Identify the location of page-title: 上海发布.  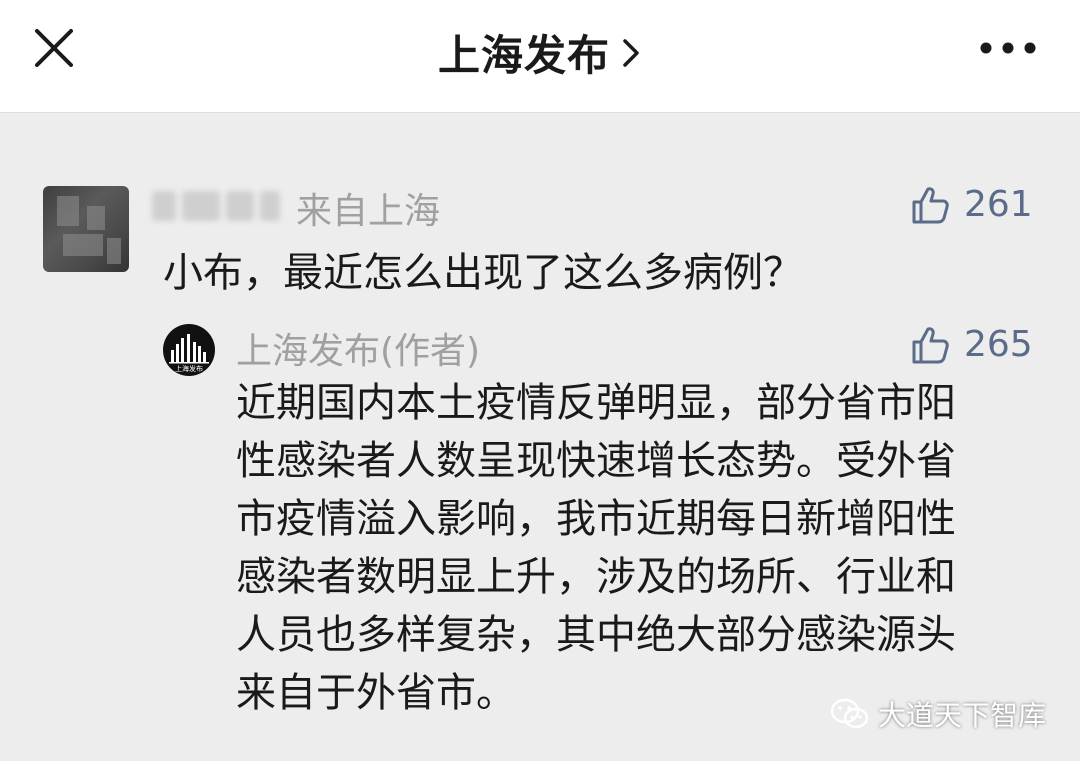
(523, 55).